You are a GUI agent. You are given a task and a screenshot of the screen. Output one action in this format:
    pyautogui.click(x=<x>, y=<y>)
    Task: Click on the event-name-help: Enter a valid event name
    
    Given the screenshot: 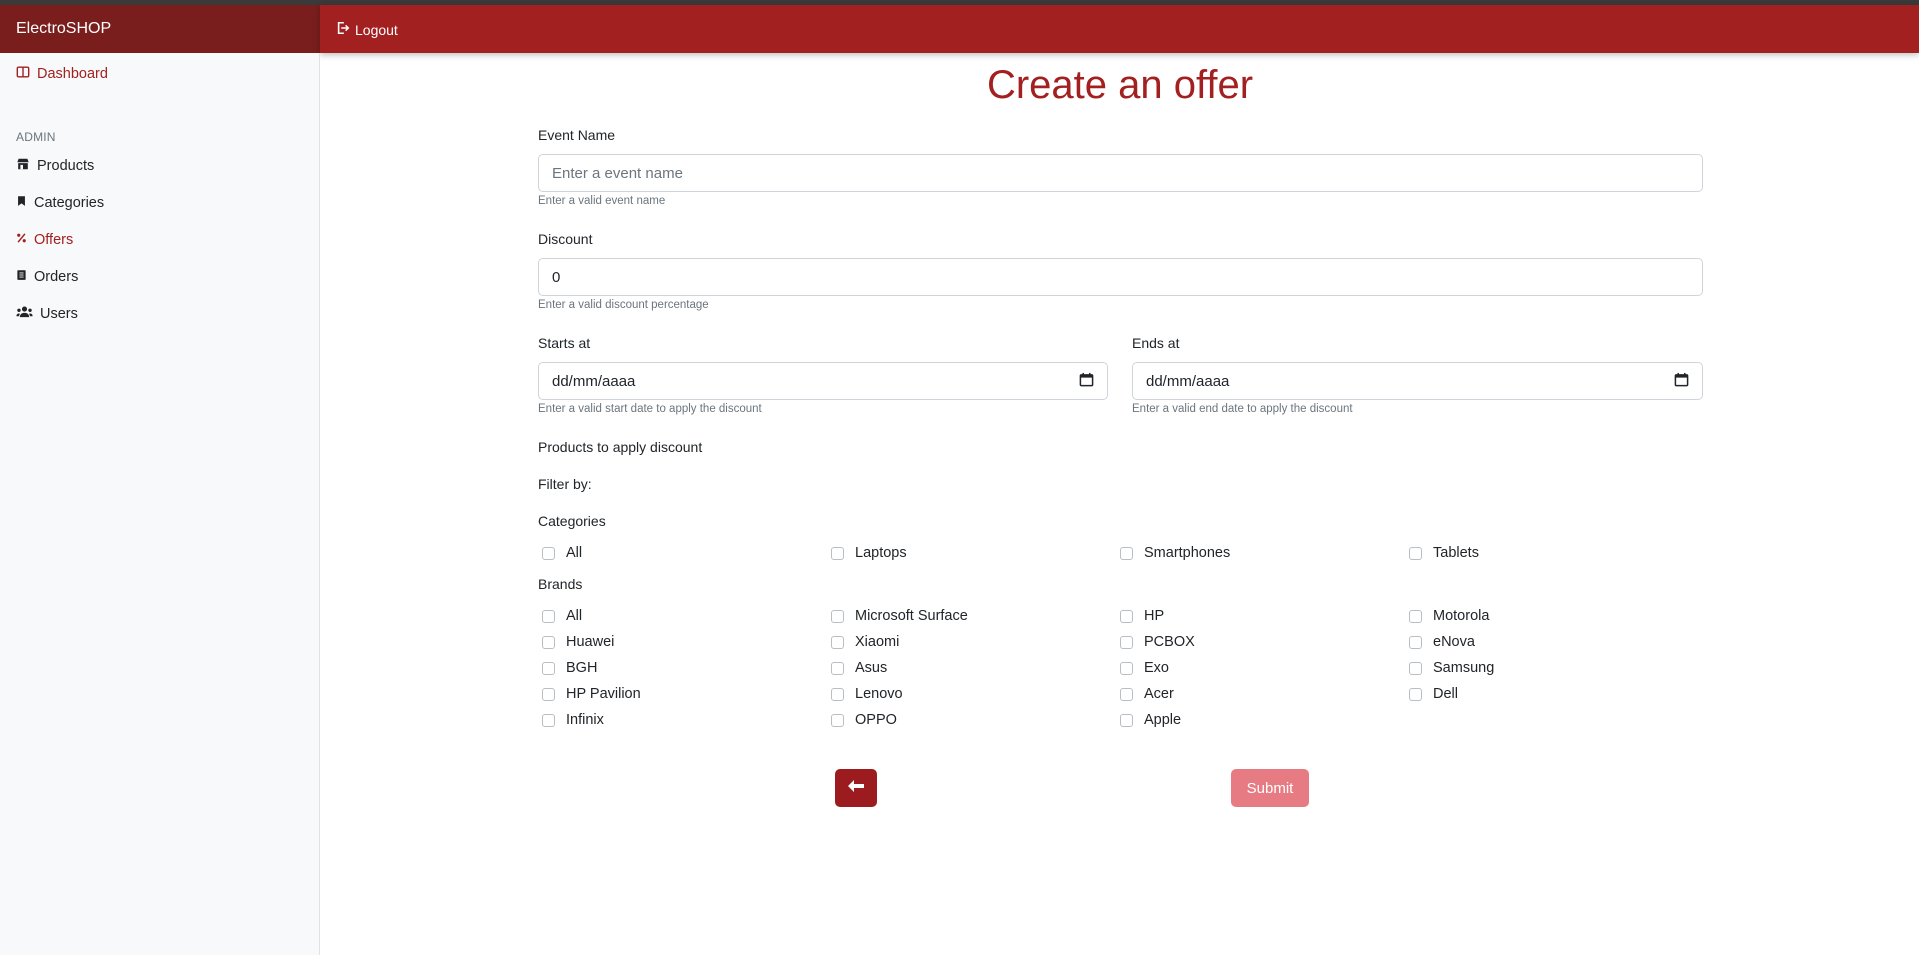 What is the action you would take?
    pyautogui.click(x=602, y=201)
    